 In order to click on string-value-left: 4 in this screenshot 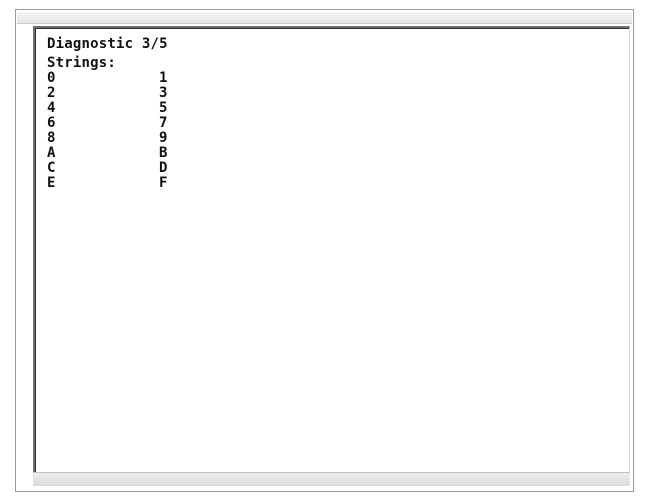, I will do `click(51, 108)`.